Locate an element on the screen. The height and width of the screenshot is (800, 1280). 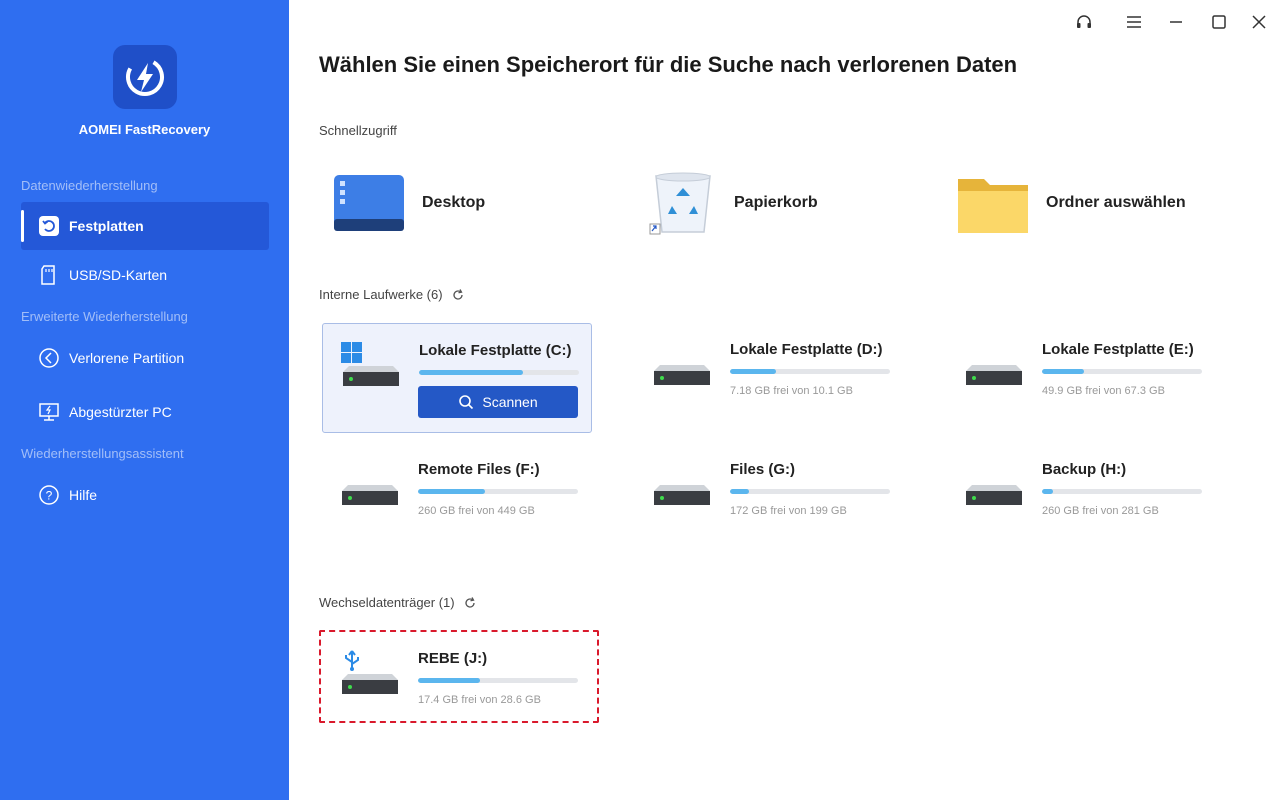
windows-drive-icon is located at coordinates (370, 364).